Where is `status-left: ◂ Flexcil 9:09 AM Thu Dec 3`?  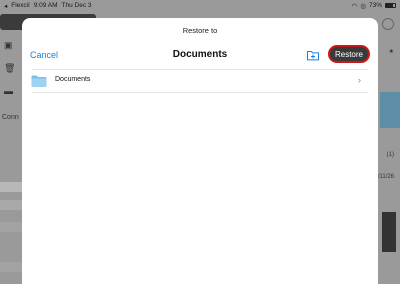 status-left: ◂ Flexcil 9:09 AM Thu Dec 3 is located at coordinates (48, 6).